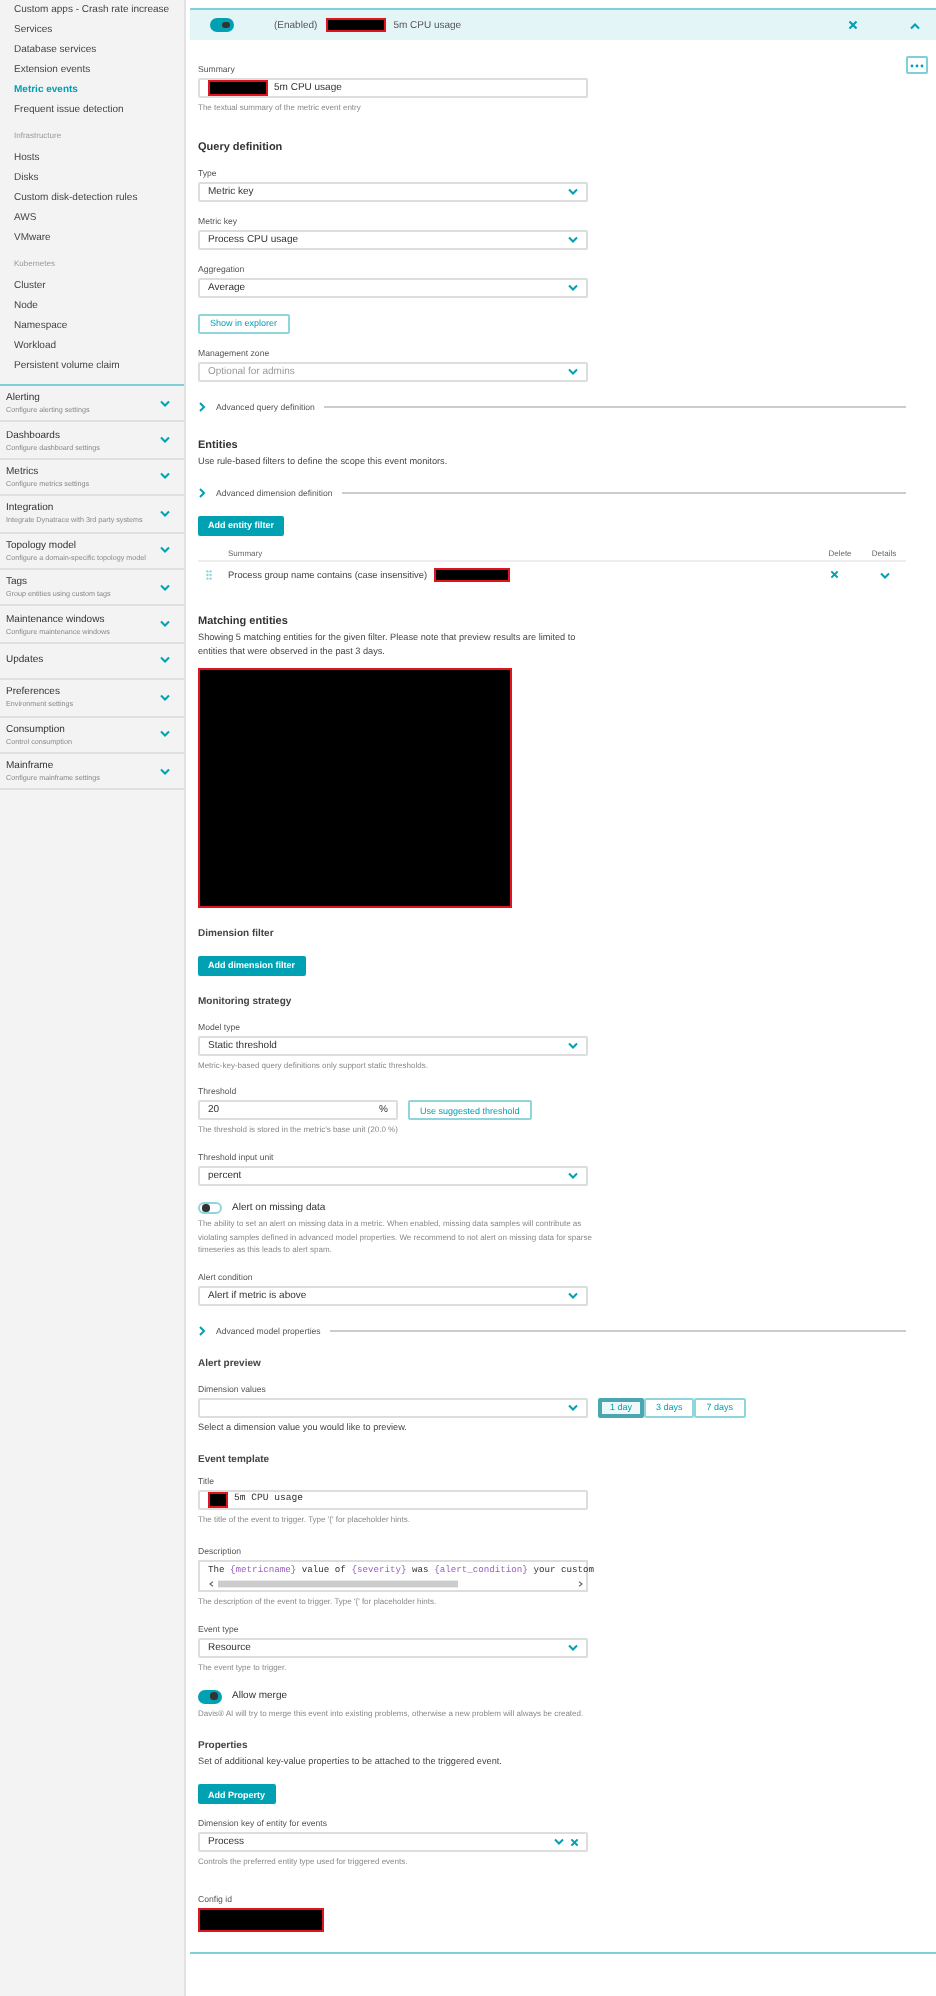 The height and width of the screenshot is (1996, 936). What do you see at coordinates (917, 65) in the screenshot?
I see `more-options-button` at bounding box center [917, 65].